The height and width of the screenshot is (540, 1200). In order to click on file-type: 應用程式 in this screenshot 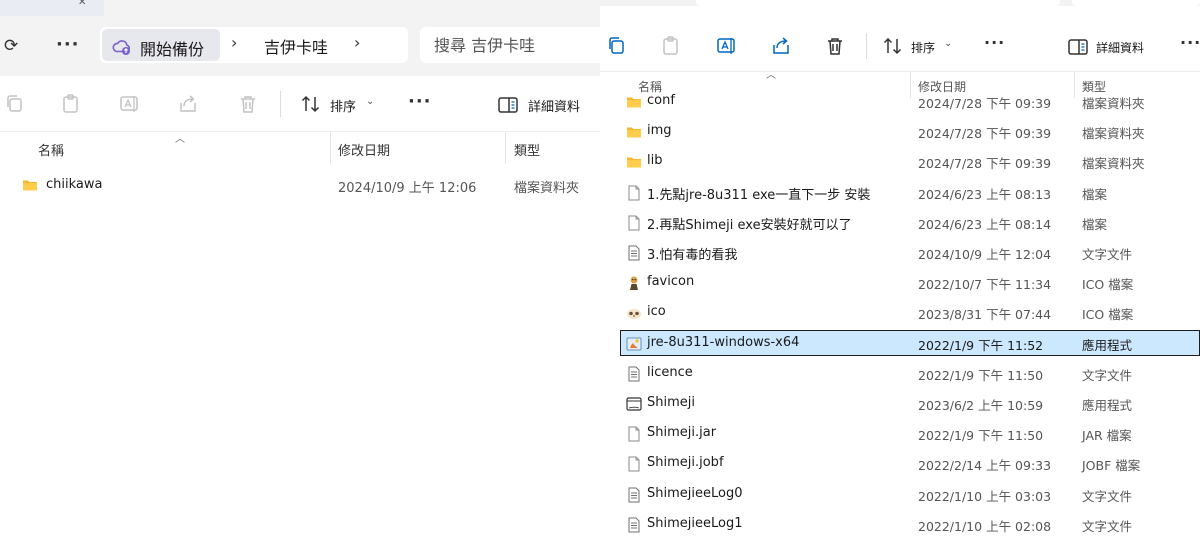, I will do `click(1107, 405)`.